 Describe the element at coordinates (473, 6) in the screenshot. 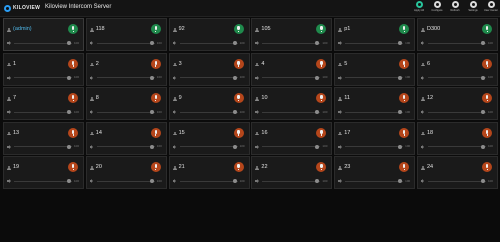

I see `action-settings-button: Settings` at that location.